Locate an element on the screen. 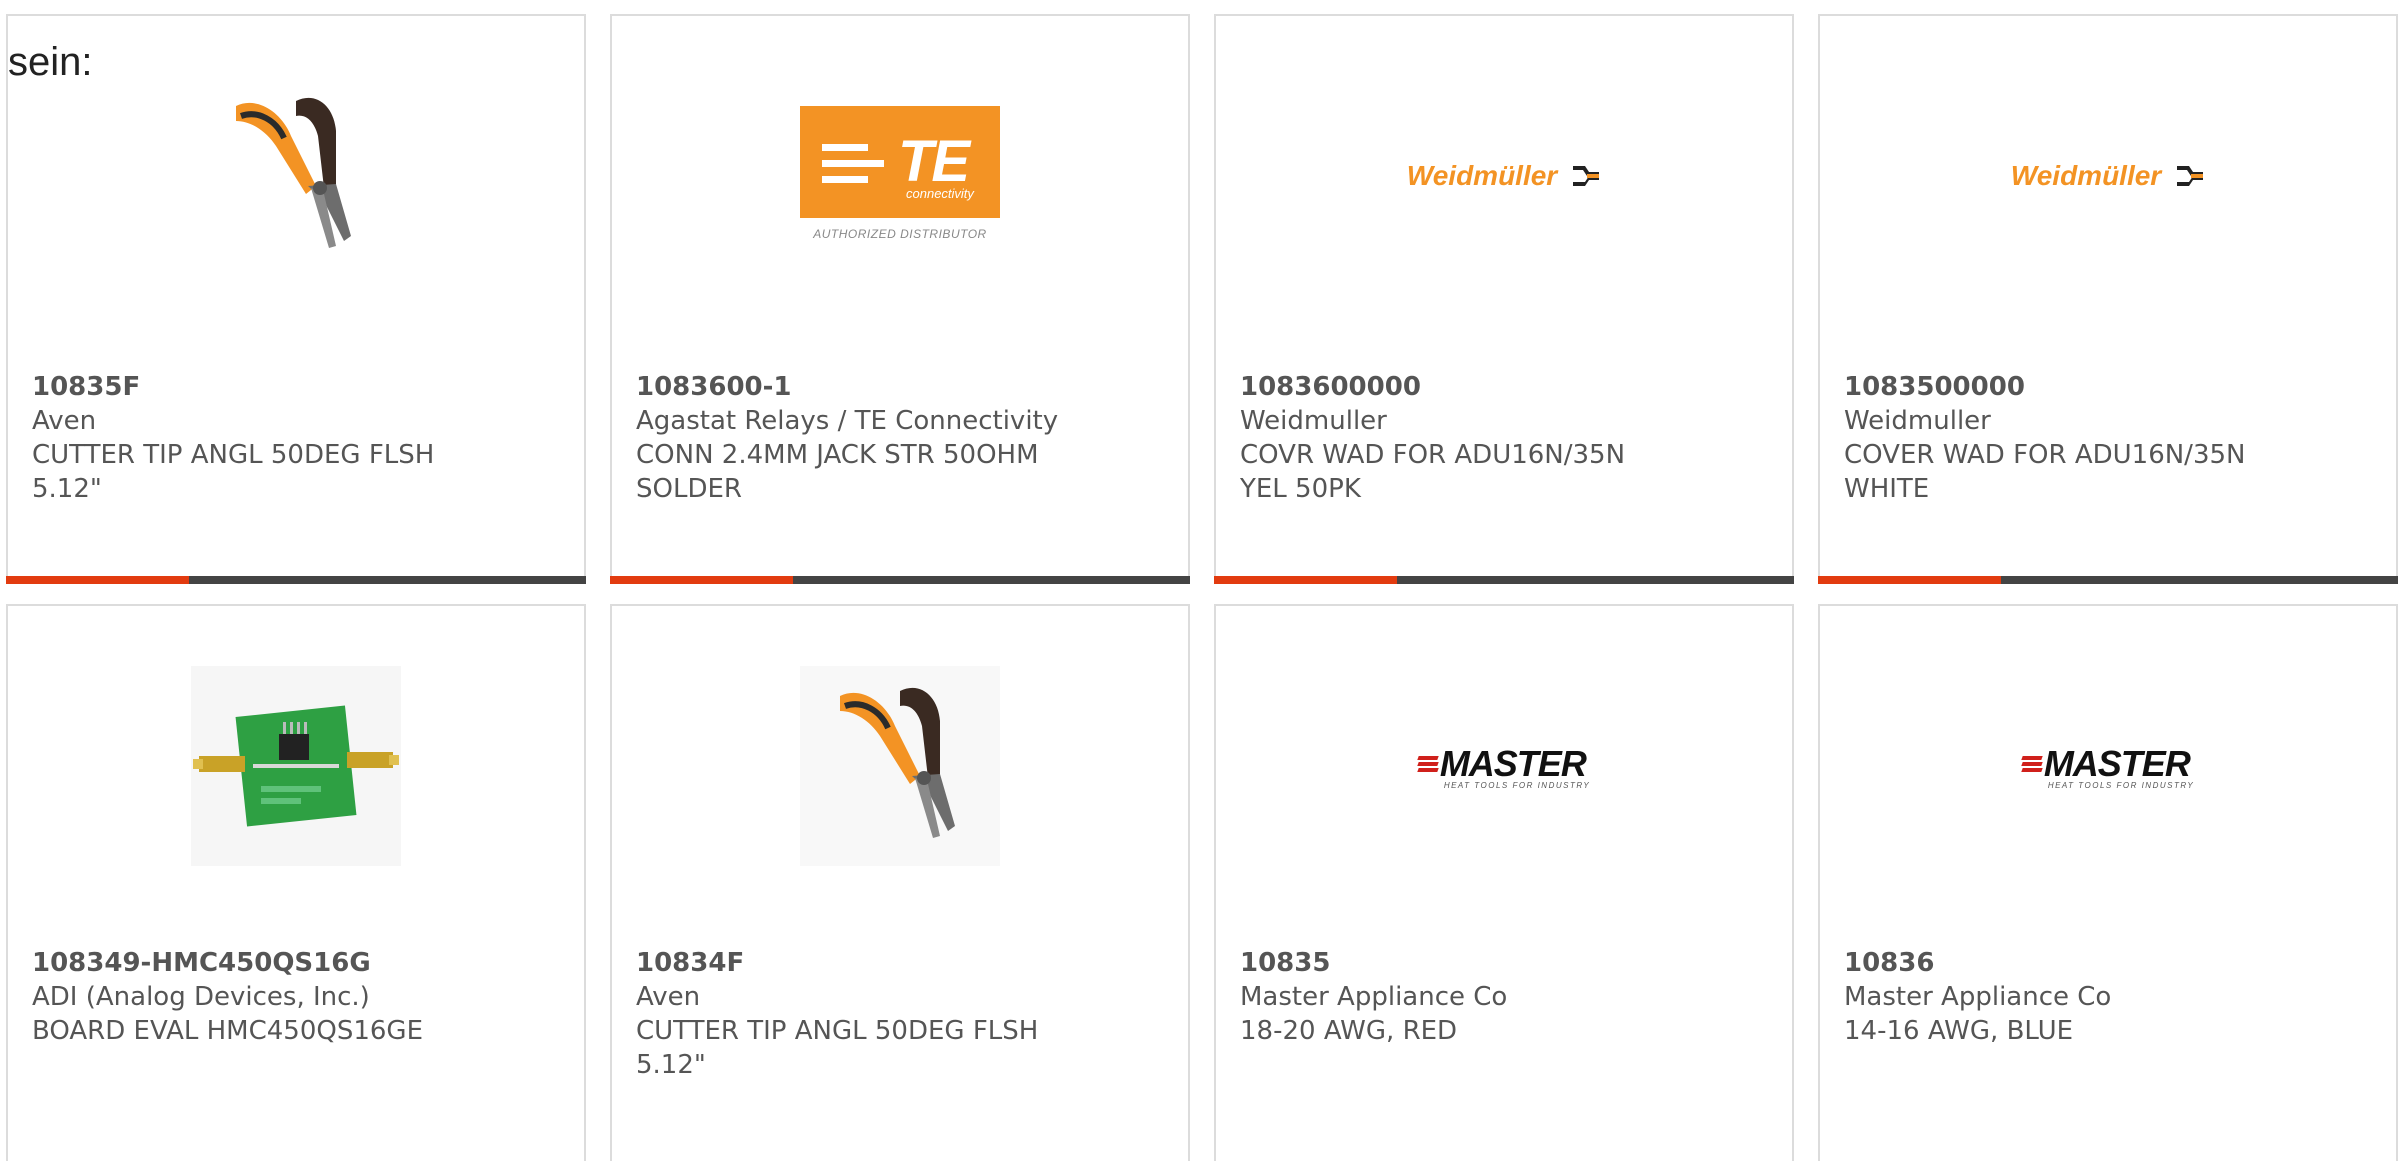 The height and width of the screenshot is (1161, 2400). description: 18-20 AWG, RED is located at coordinates (1349, 1031).